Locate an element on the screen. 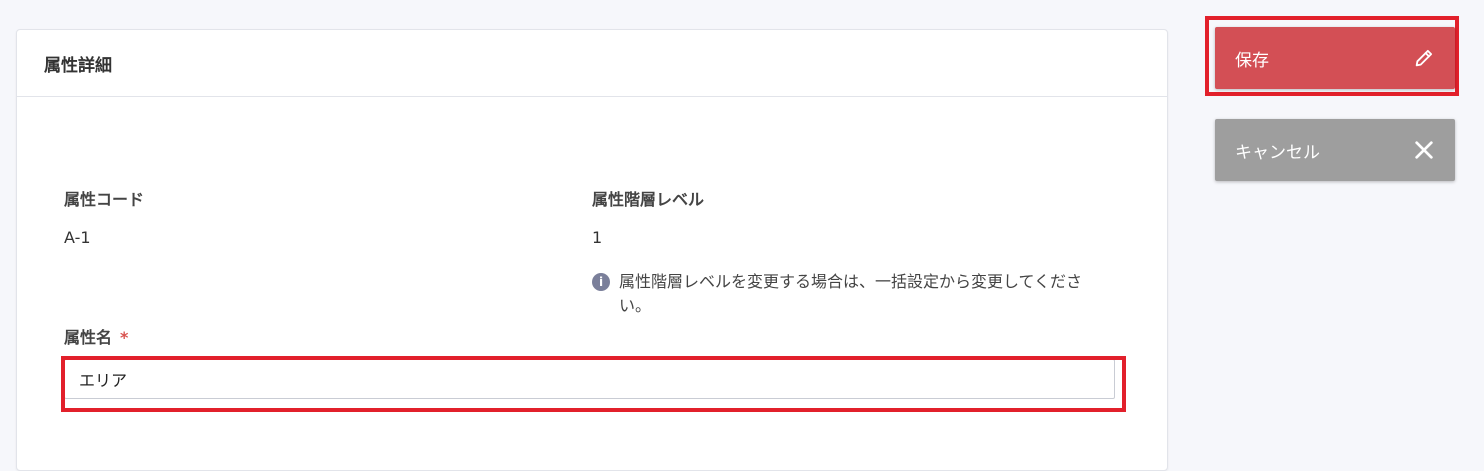  save-button-label: 保存 is located at coordinates (1252, 60).